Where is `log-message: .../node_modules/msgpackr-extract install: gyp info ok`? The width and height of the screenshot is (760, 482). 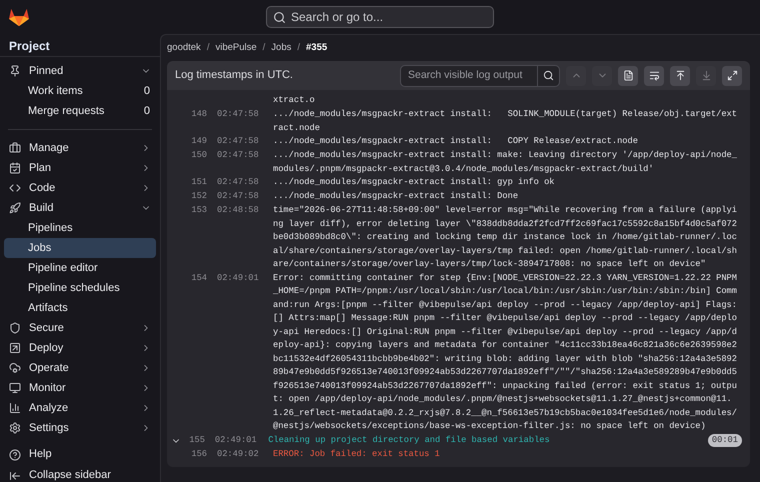 log-message: .../node_modules/msgpackr-extract install: gyp info ok is located at coordinates (414, 182).